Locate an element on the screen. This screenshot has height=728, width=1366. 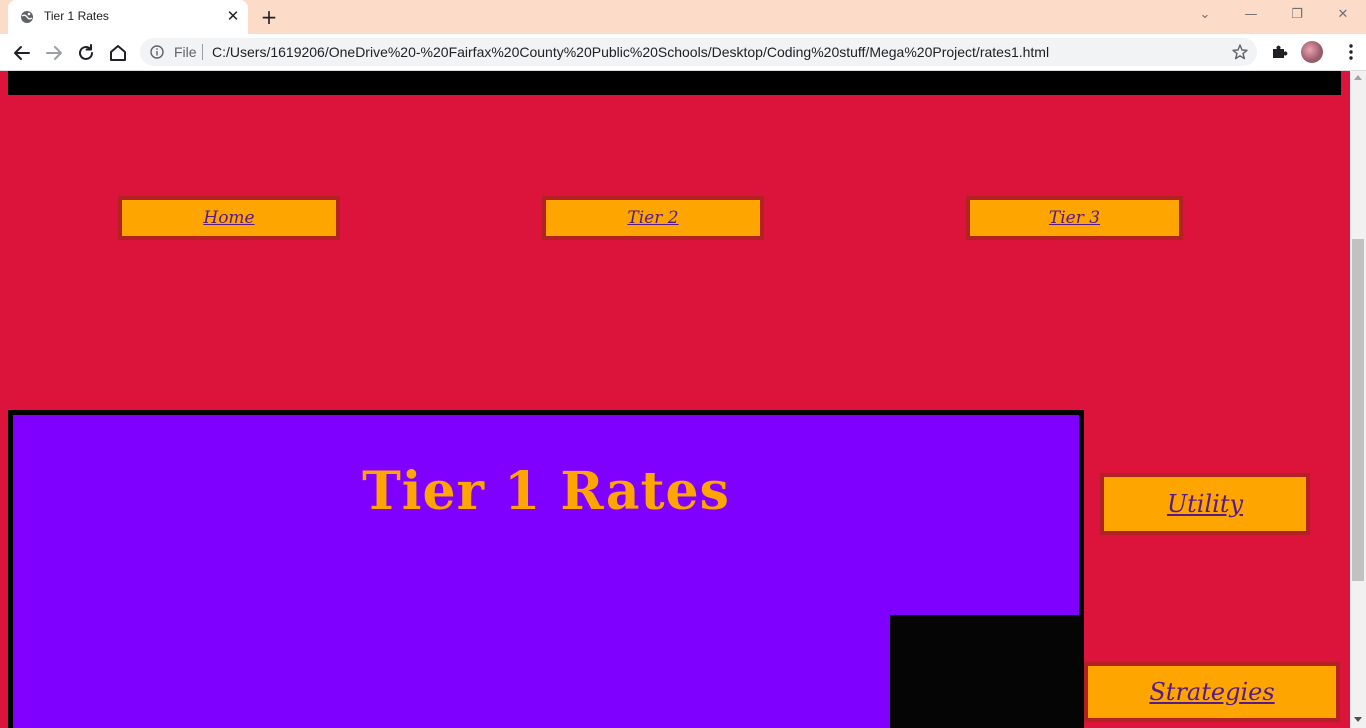
utility-link: Utility is located at coordinates (1205, 504).